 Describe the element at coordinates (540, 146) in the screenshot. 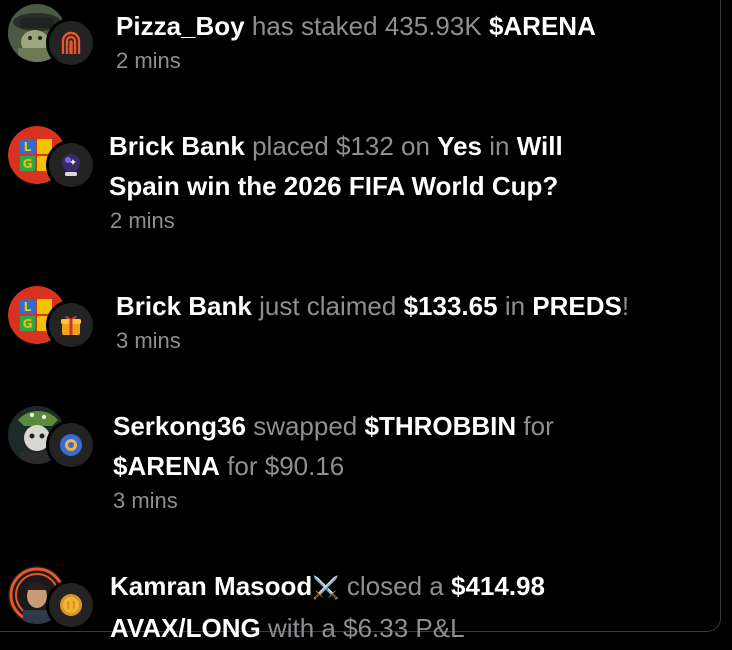

I see `market-link: Will` at that location.